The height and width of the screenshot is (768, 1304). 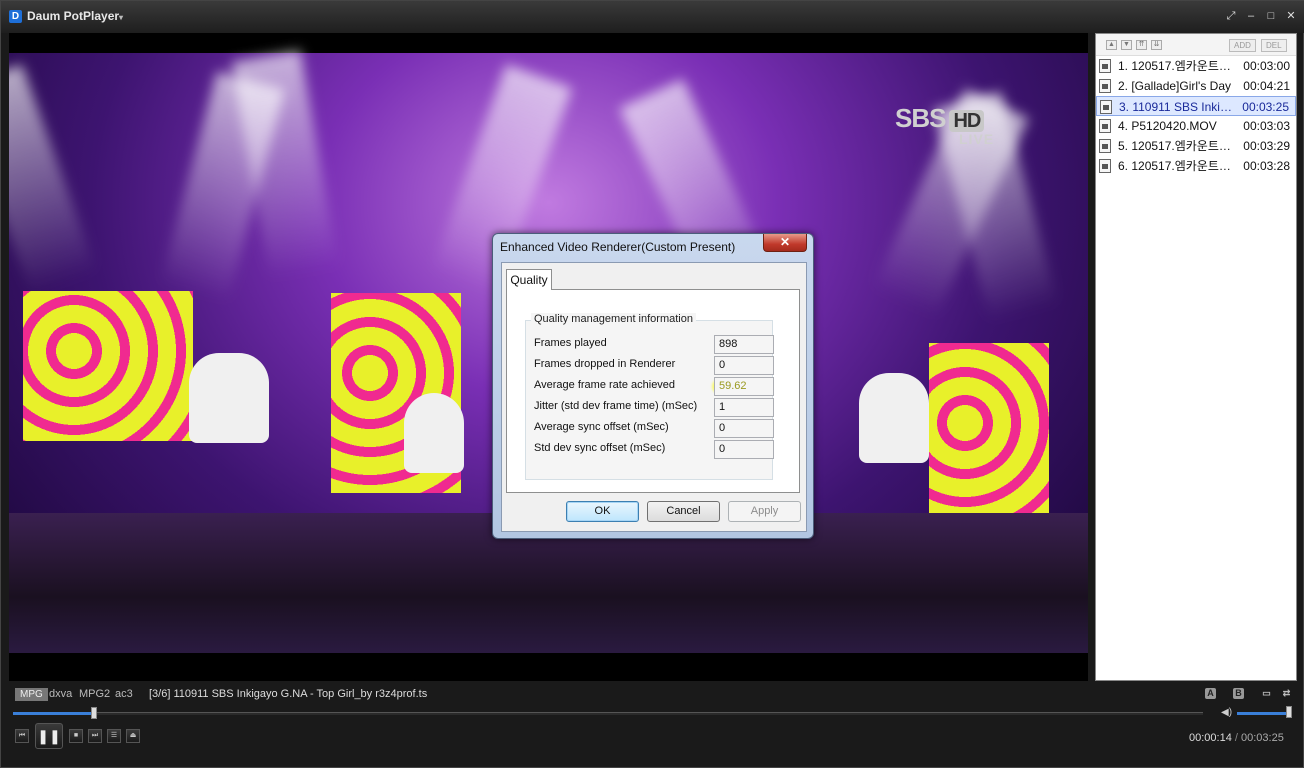 I want to click on ok-button: OK, so click(x=602, y=511).